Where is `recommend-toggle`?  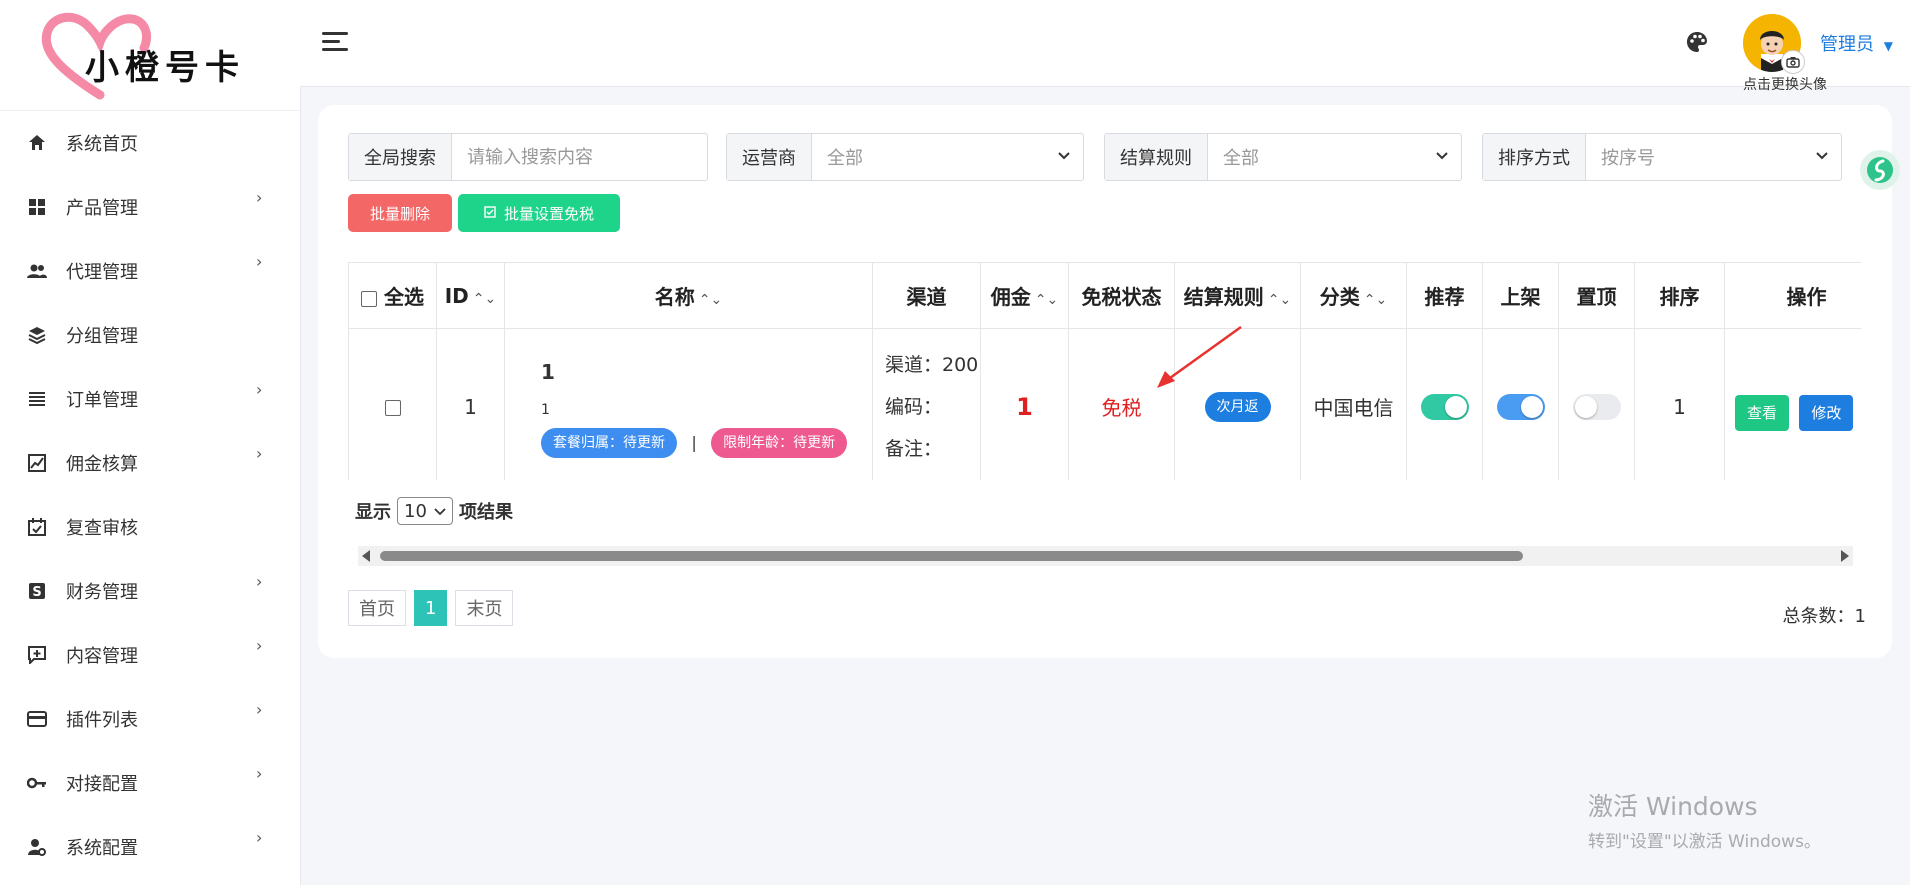
recommend-toggle is located at coordinates (1444, 406).